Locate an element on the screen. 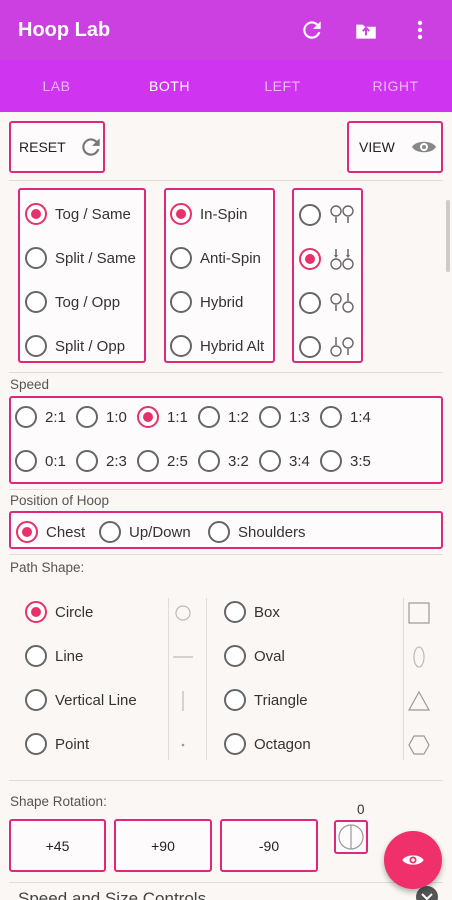  shape-option-line: Line is located at coordinates (54, 656).